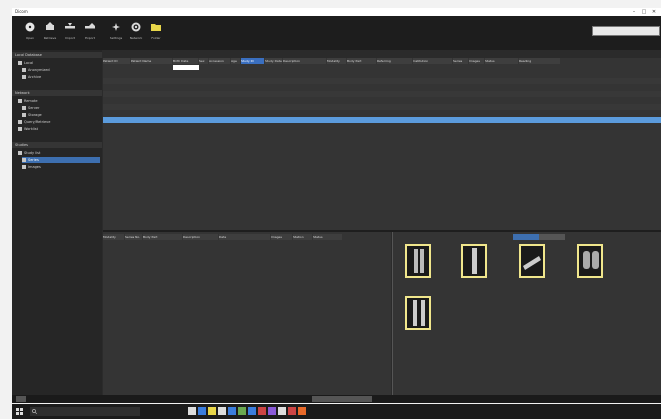 The height and width of the screenshot is (419, 661). Describe the element at coordinates (327, 237) in the screenshot. I see `series-column-status: Status` at that location.